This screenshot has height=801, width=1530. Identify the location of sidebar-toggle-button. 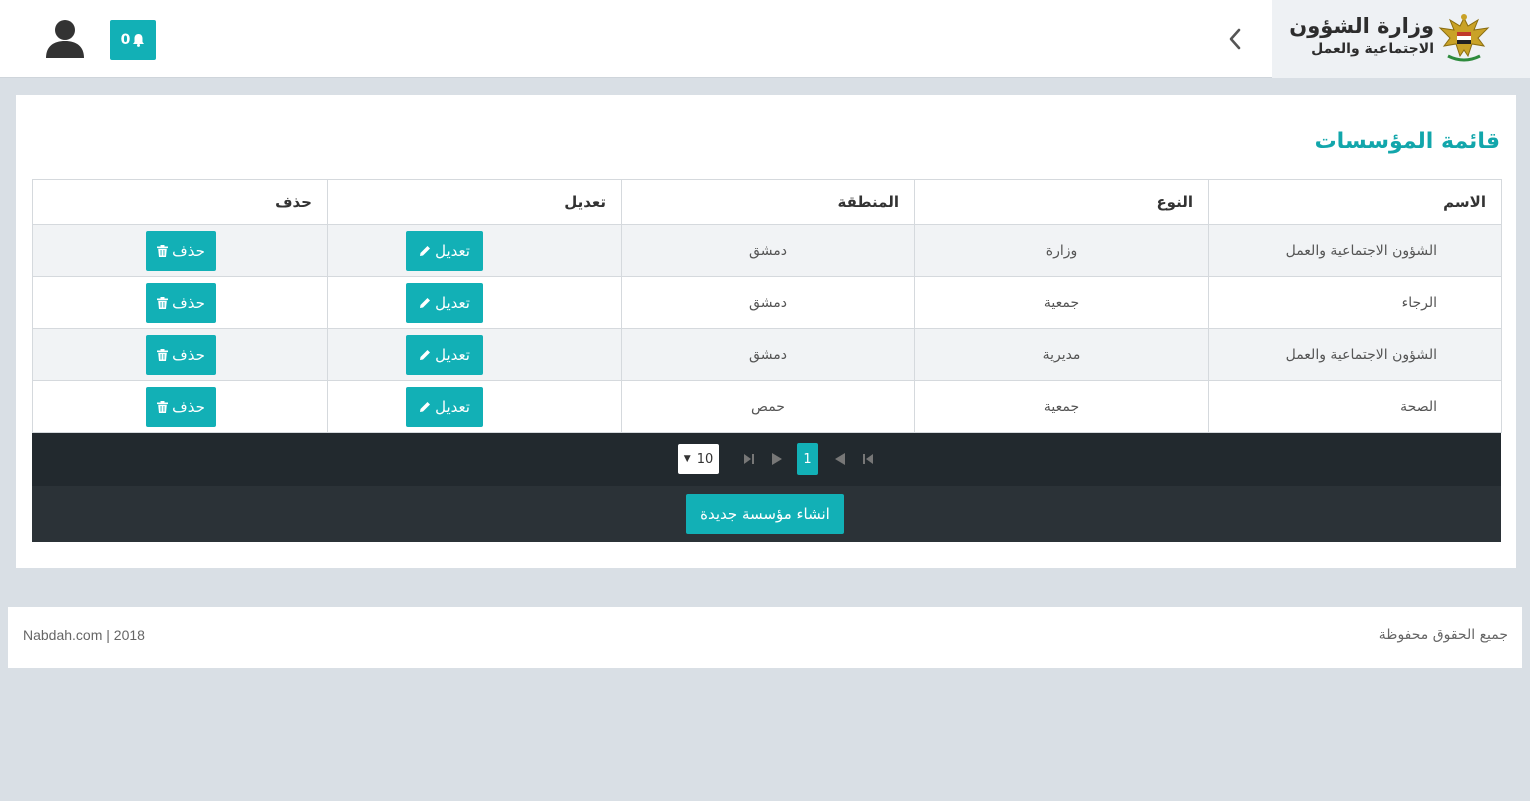
(1235, 39).